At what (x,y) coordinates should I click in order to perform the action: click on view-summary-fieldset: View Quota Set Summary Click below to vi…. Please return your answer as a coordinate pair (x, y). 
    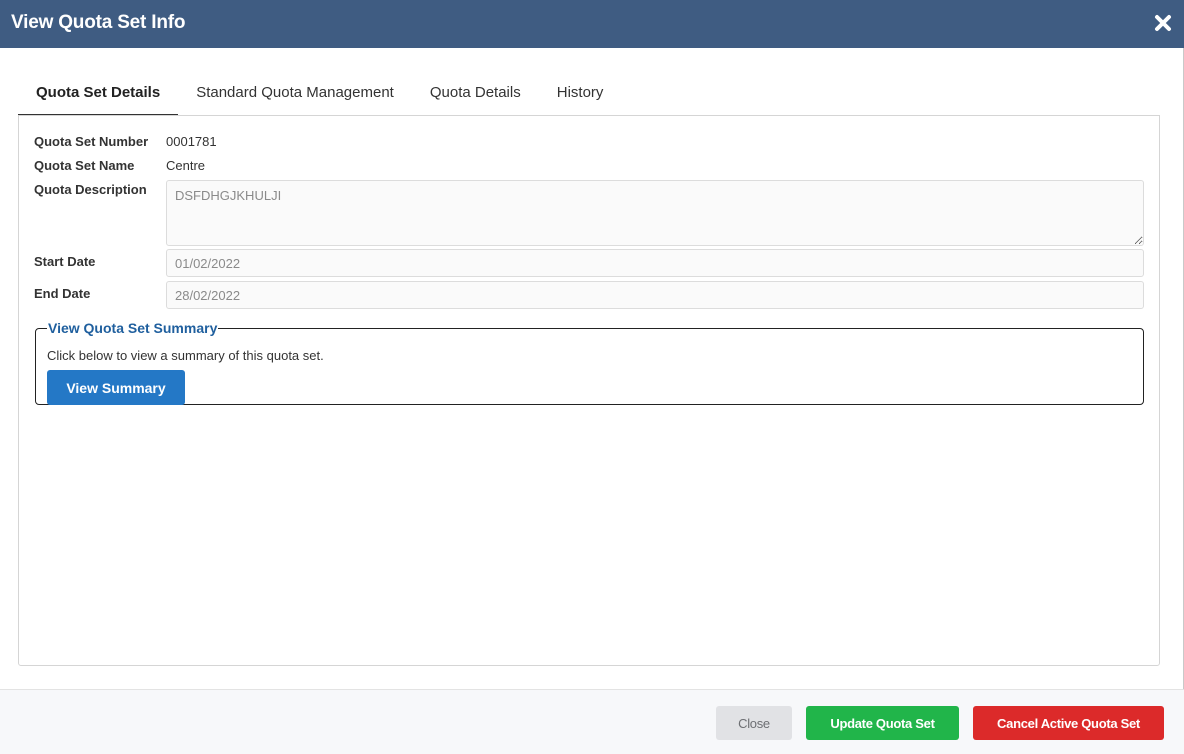
    Looking at the image, I should click on (589, 362).